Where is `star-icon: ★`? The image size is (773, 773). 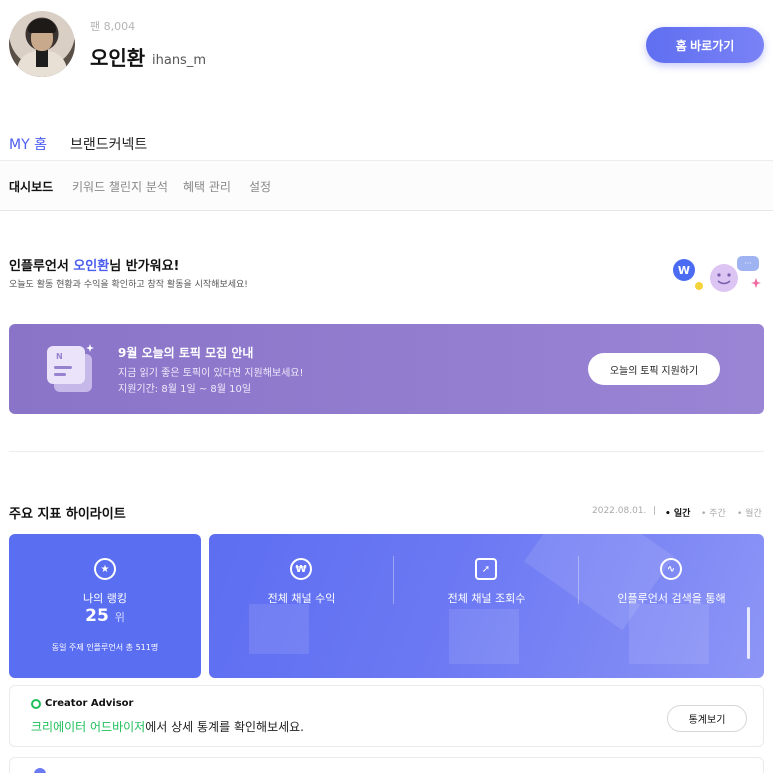
star-icon: ★ is located at coordinates (105, 569).